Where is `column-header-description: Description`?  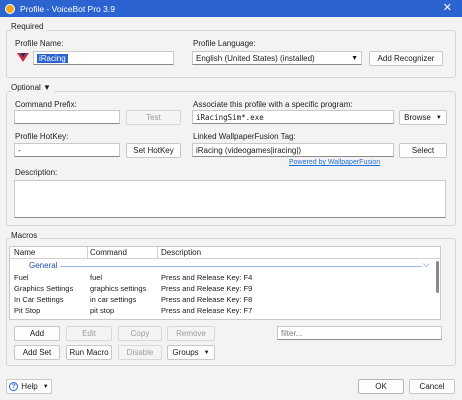
column-header-description: Description is located at coordinates (181, 252).